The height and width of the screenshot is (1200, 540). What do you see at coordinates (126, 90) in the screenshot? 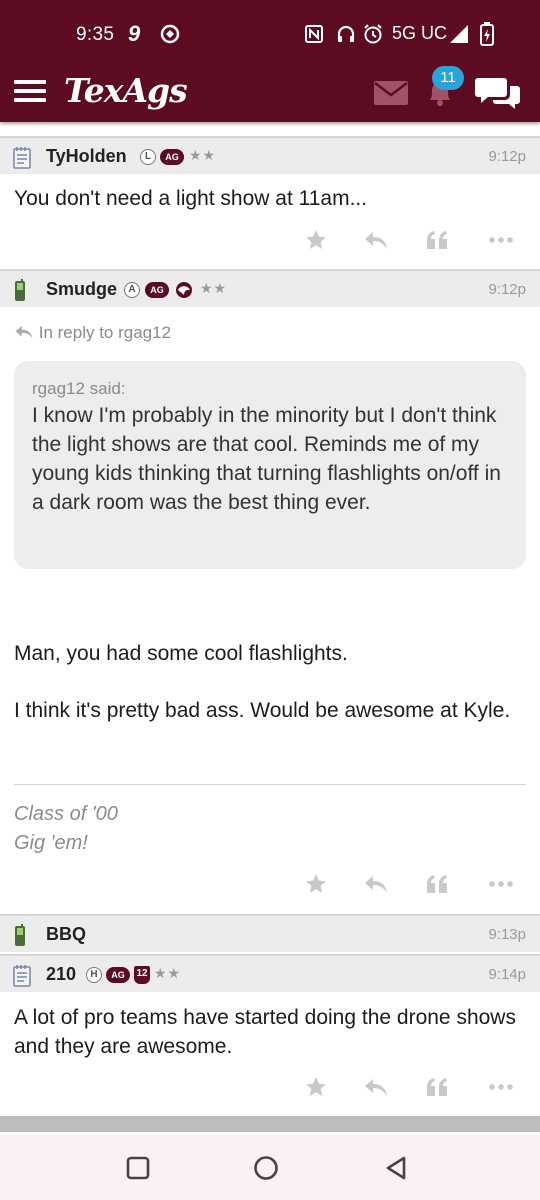
I see `app-logo: TexAgs` at bounding box center [126, 90].